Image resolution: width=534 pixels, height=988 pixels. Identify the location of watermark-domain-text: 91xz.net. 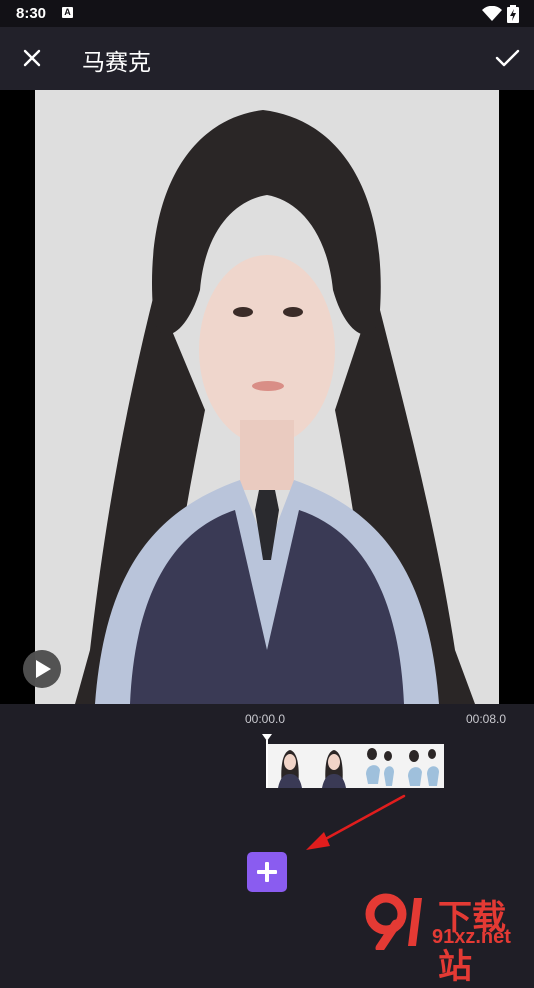
(471, 937).